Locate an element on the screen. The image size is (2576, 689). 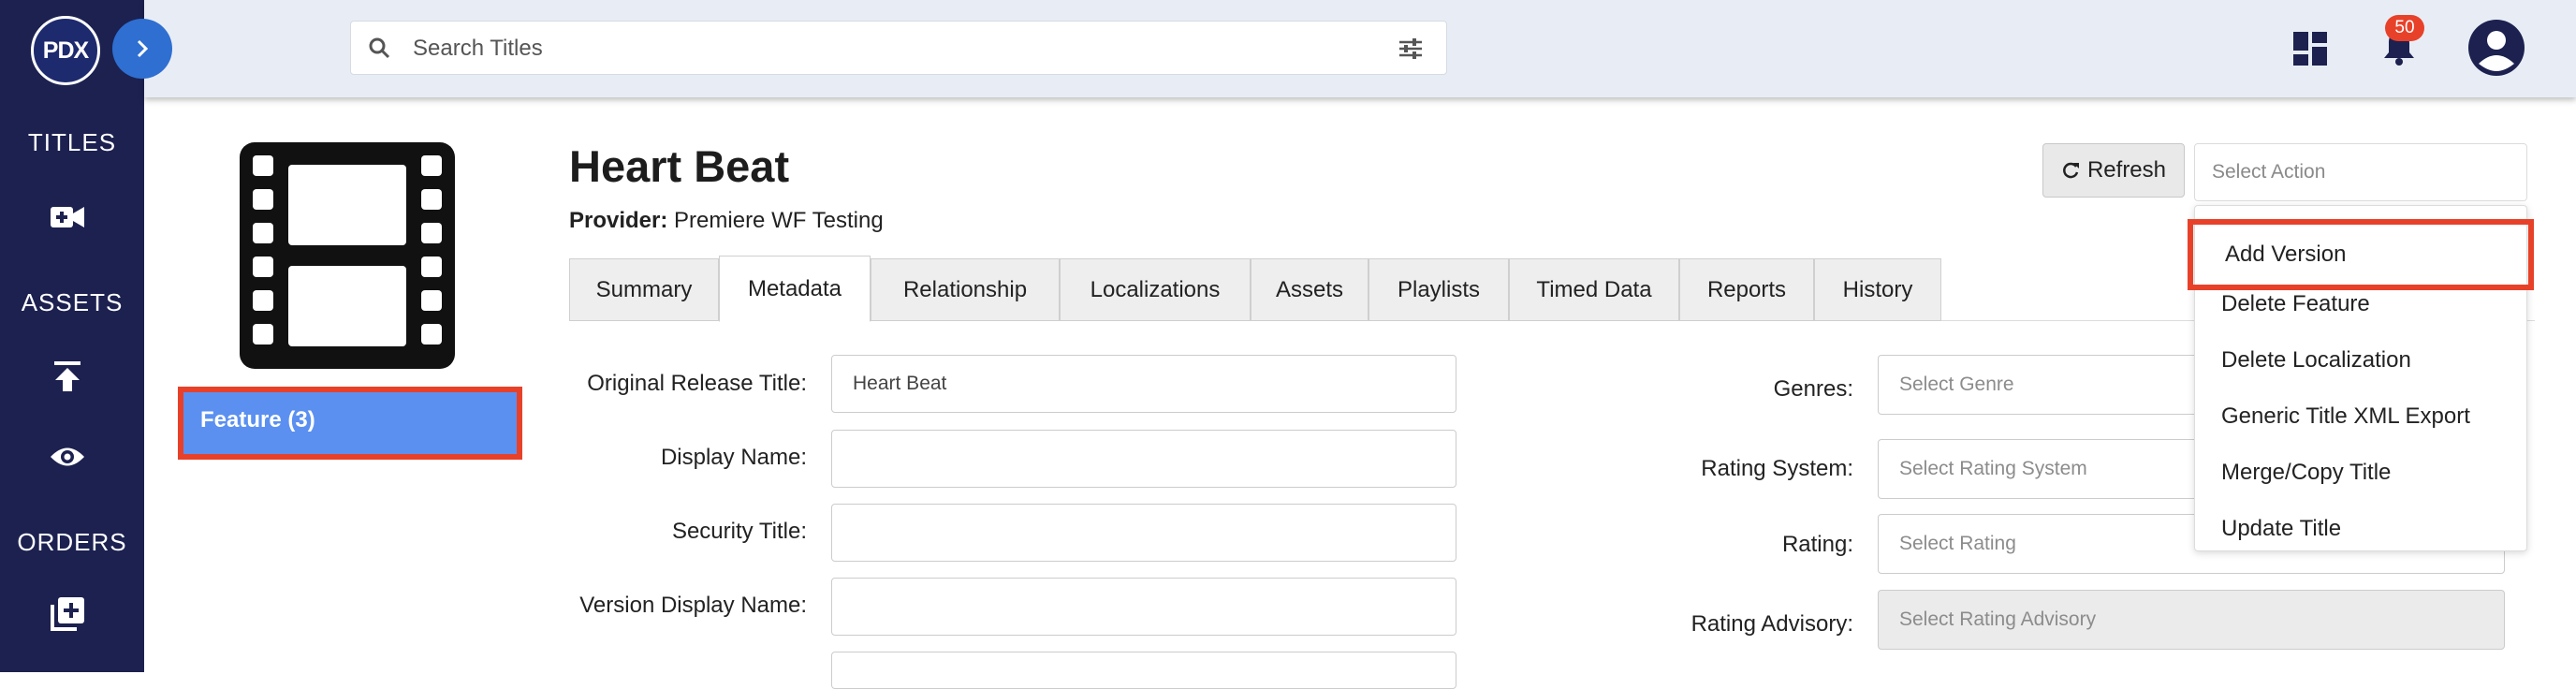
video-add-icon is located at coordinates (67, 217).